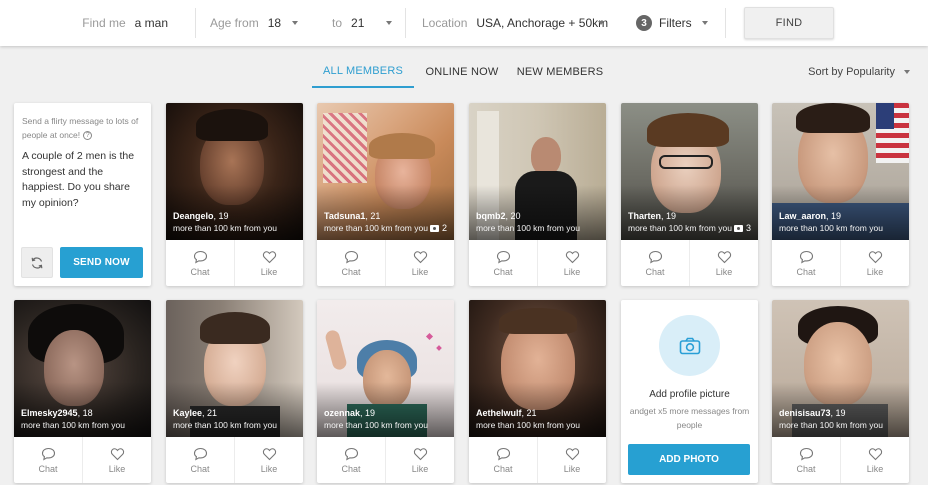  Describe the element at coordinates (560, 71) in the screenshot. I see `tab-new-members: NEW MEMBERS` at that location.